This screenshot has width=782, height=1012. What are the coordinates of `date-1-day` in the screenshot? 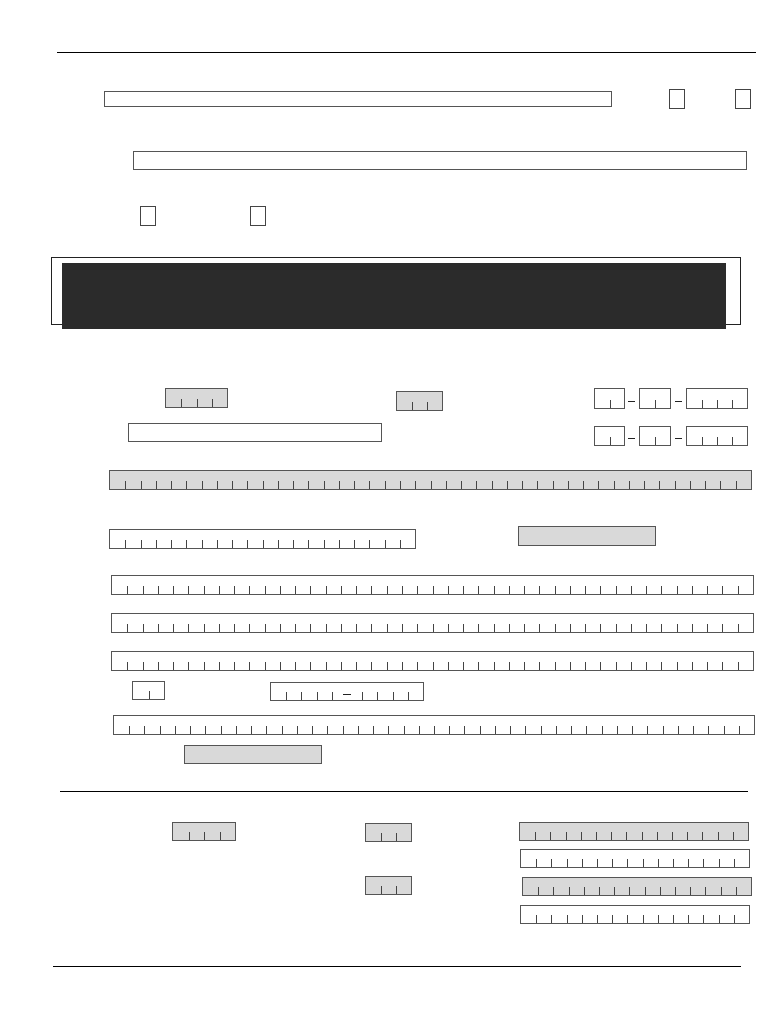 It's located at (655, 398).